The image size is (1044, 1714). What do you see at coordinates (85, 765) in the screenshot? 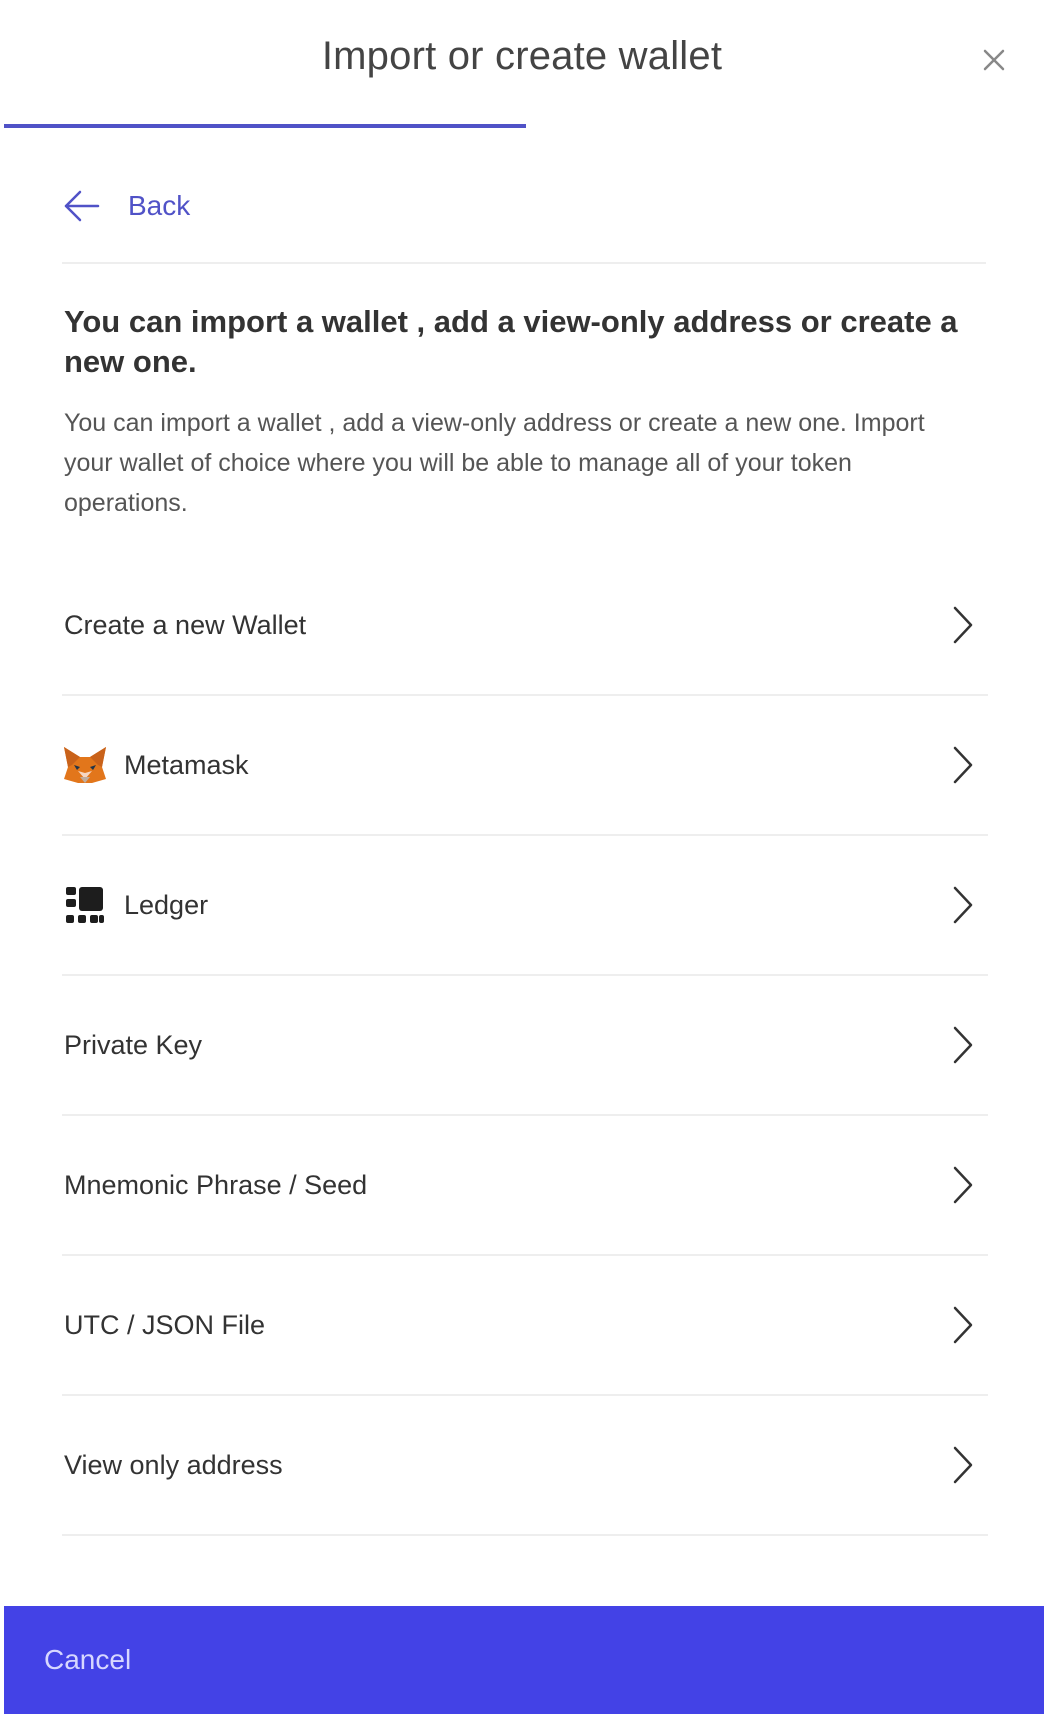
I see `metamask-fox-icon` at bounding box center [85, 765].